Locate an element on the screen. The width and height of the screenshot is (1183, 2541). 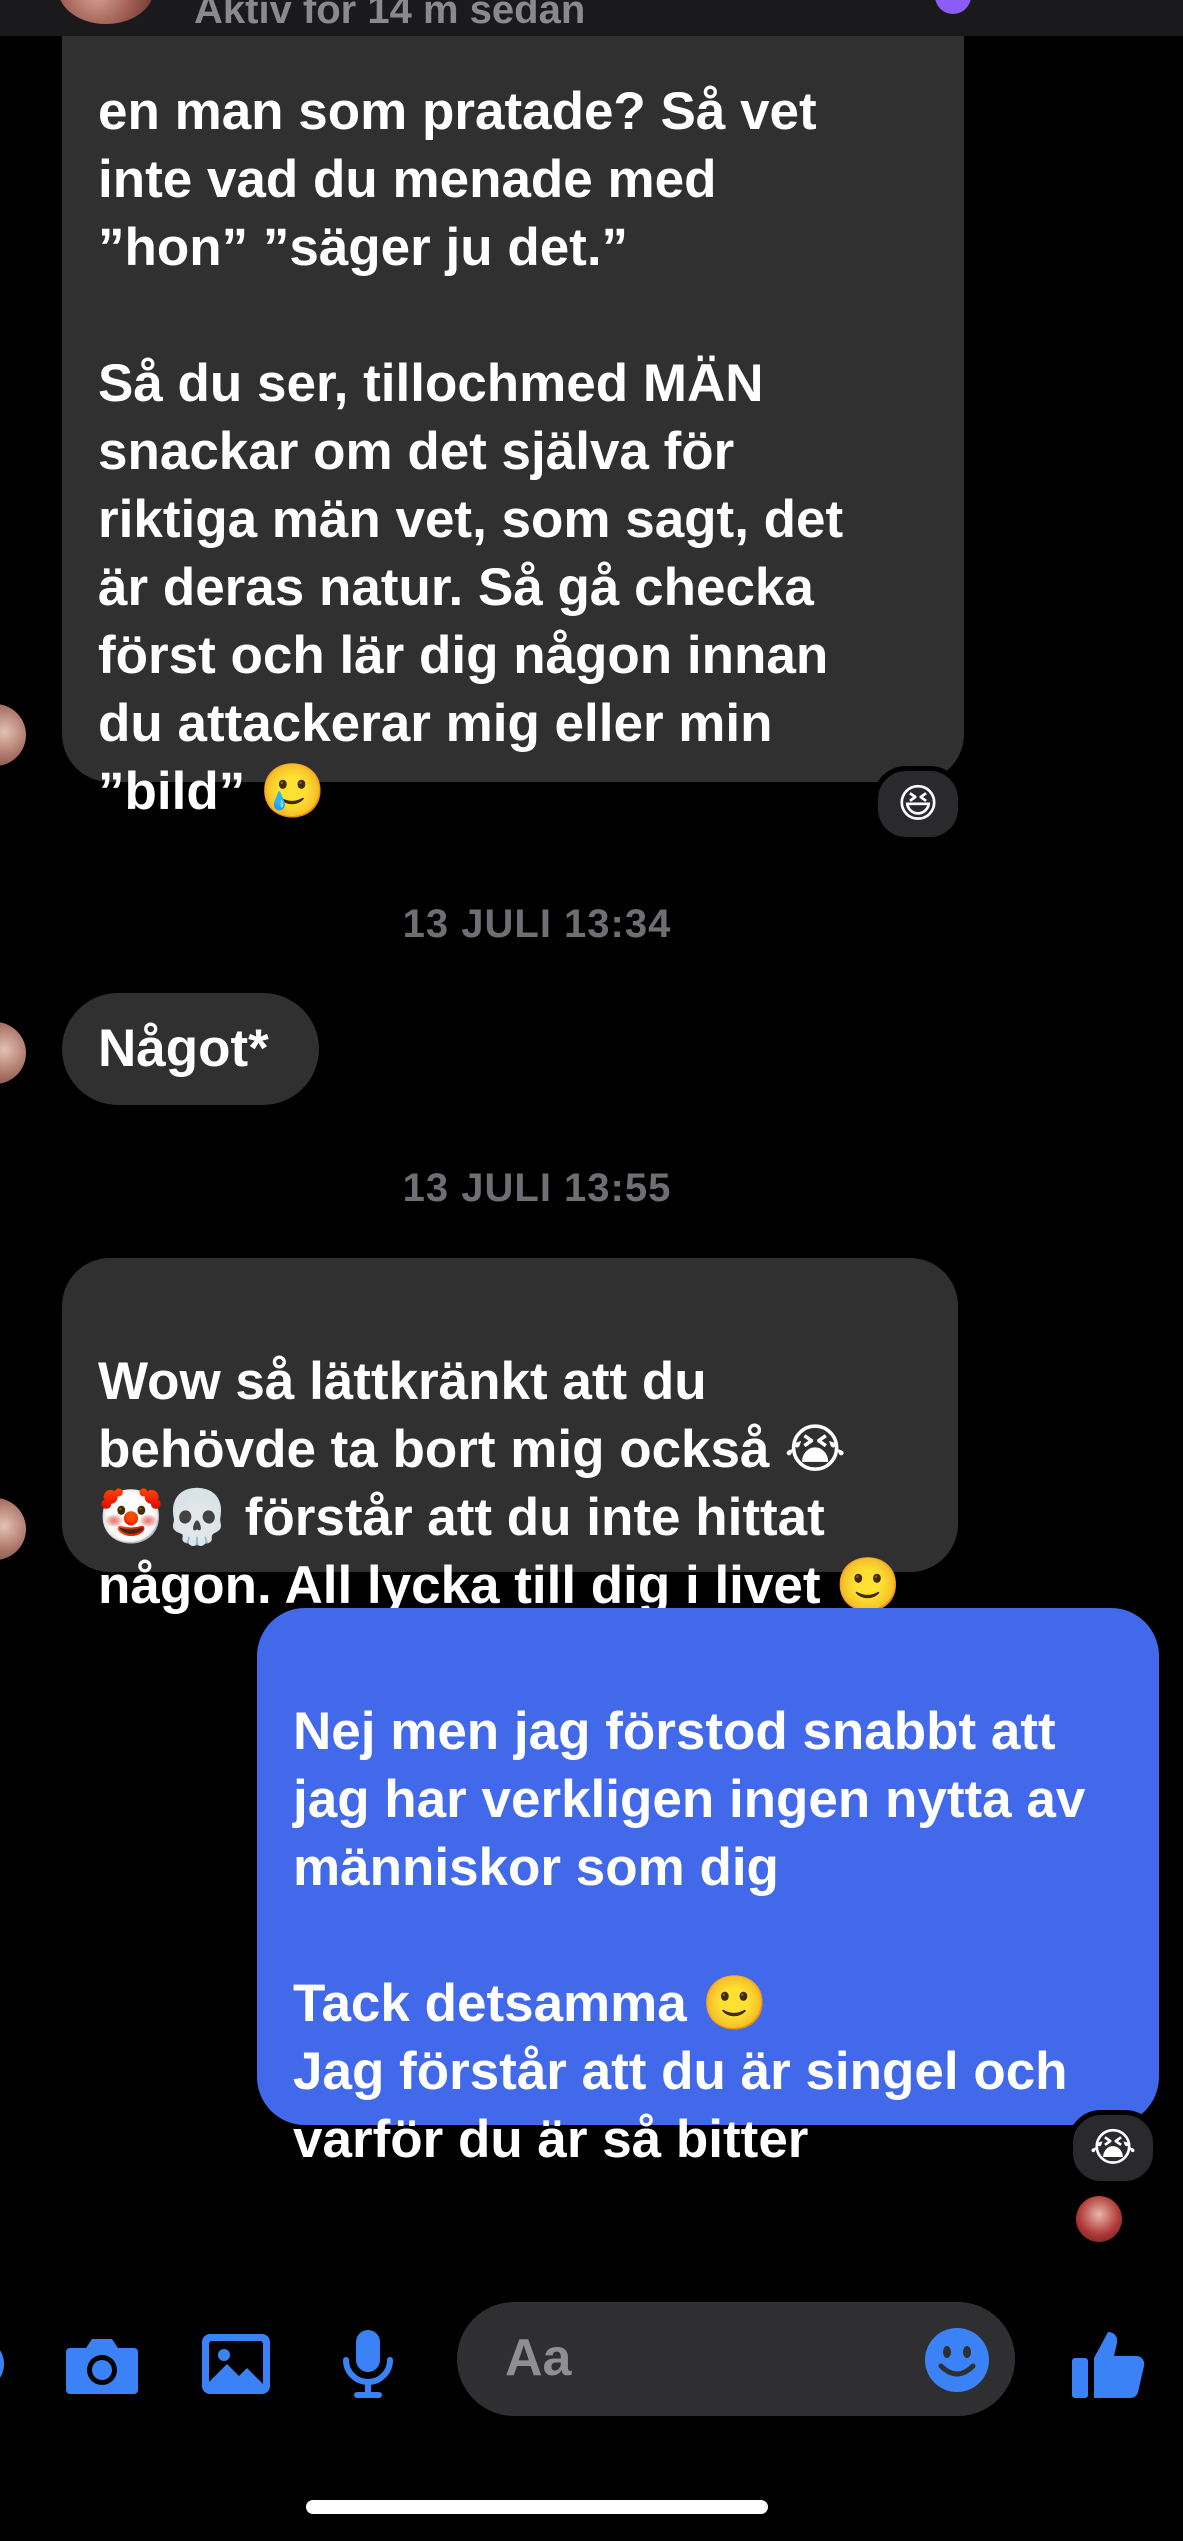
message-line: Nej men jag förstod snabbt att is located at coordinates (674, 1731).